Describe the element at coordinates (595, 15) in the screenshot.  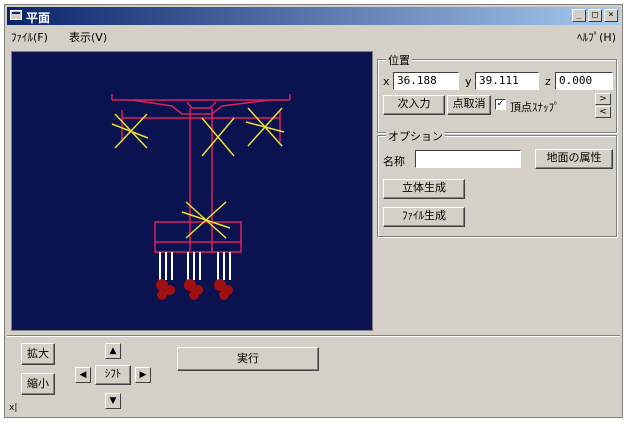
I see `restore-button: □` at that location.